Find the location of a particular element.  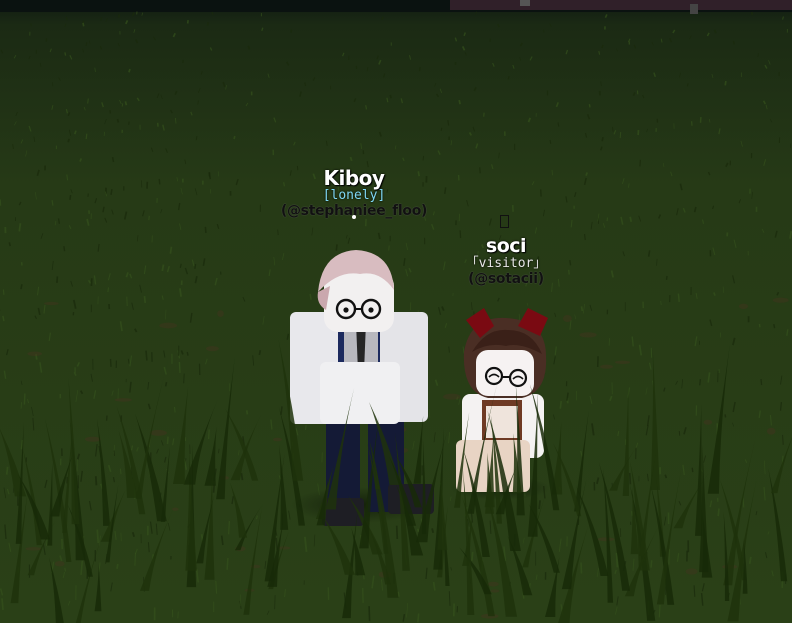

nametag-soci: soci 「visitor」 (@sotacii) is located at coordinates (506, 261).